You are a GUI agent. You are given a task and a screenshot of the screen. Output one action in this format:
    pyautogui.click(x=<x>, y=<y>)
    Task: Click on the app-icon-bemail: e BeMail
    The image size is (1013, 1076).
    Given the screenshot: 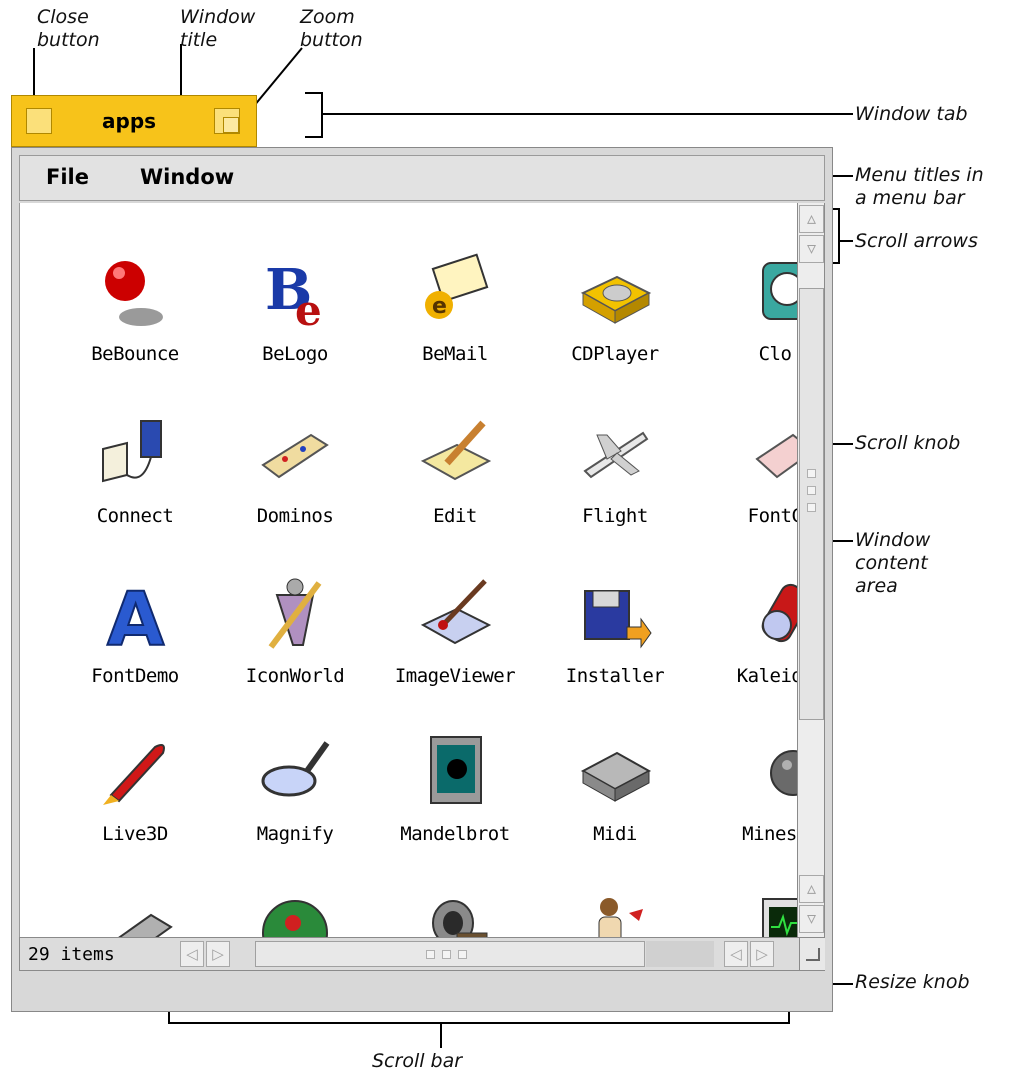 What is the action you would take?
    pyautogui.click(x=455, y=333)
    